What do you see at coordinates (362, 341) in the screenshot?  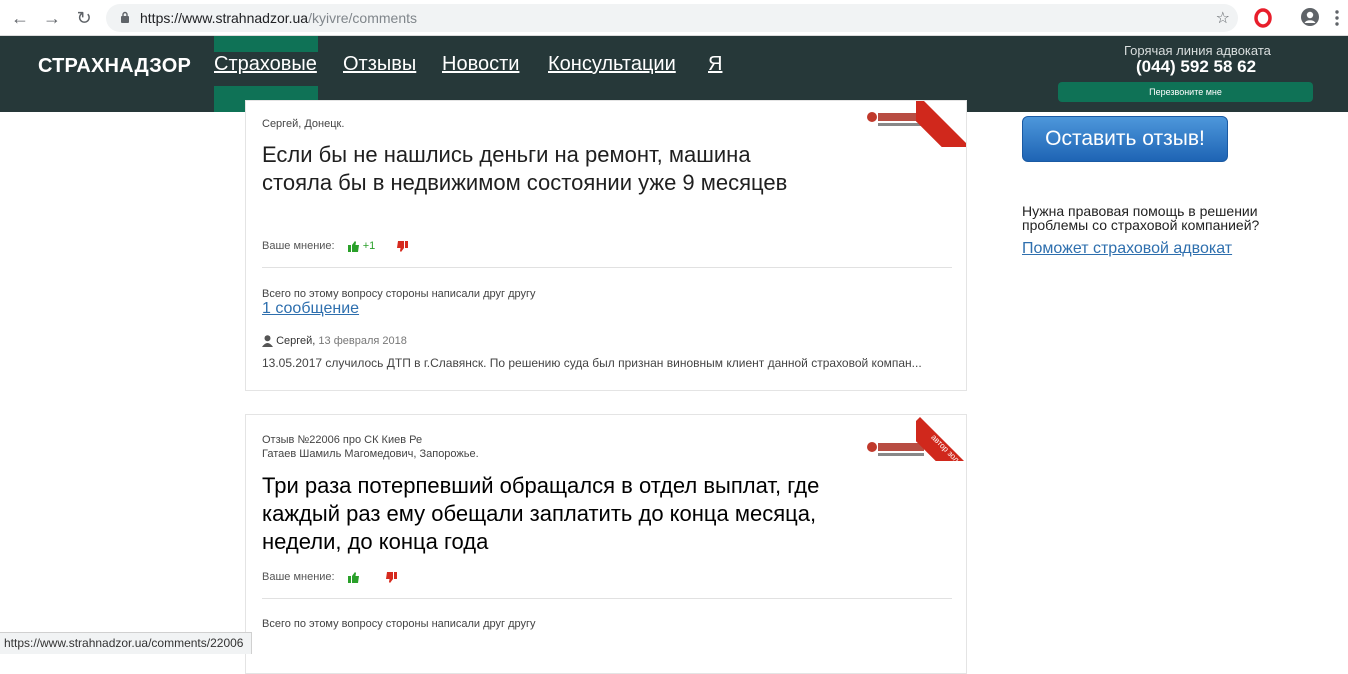 I see `comment-date: 13 февраля 2018` at bounding box center [362, 341].